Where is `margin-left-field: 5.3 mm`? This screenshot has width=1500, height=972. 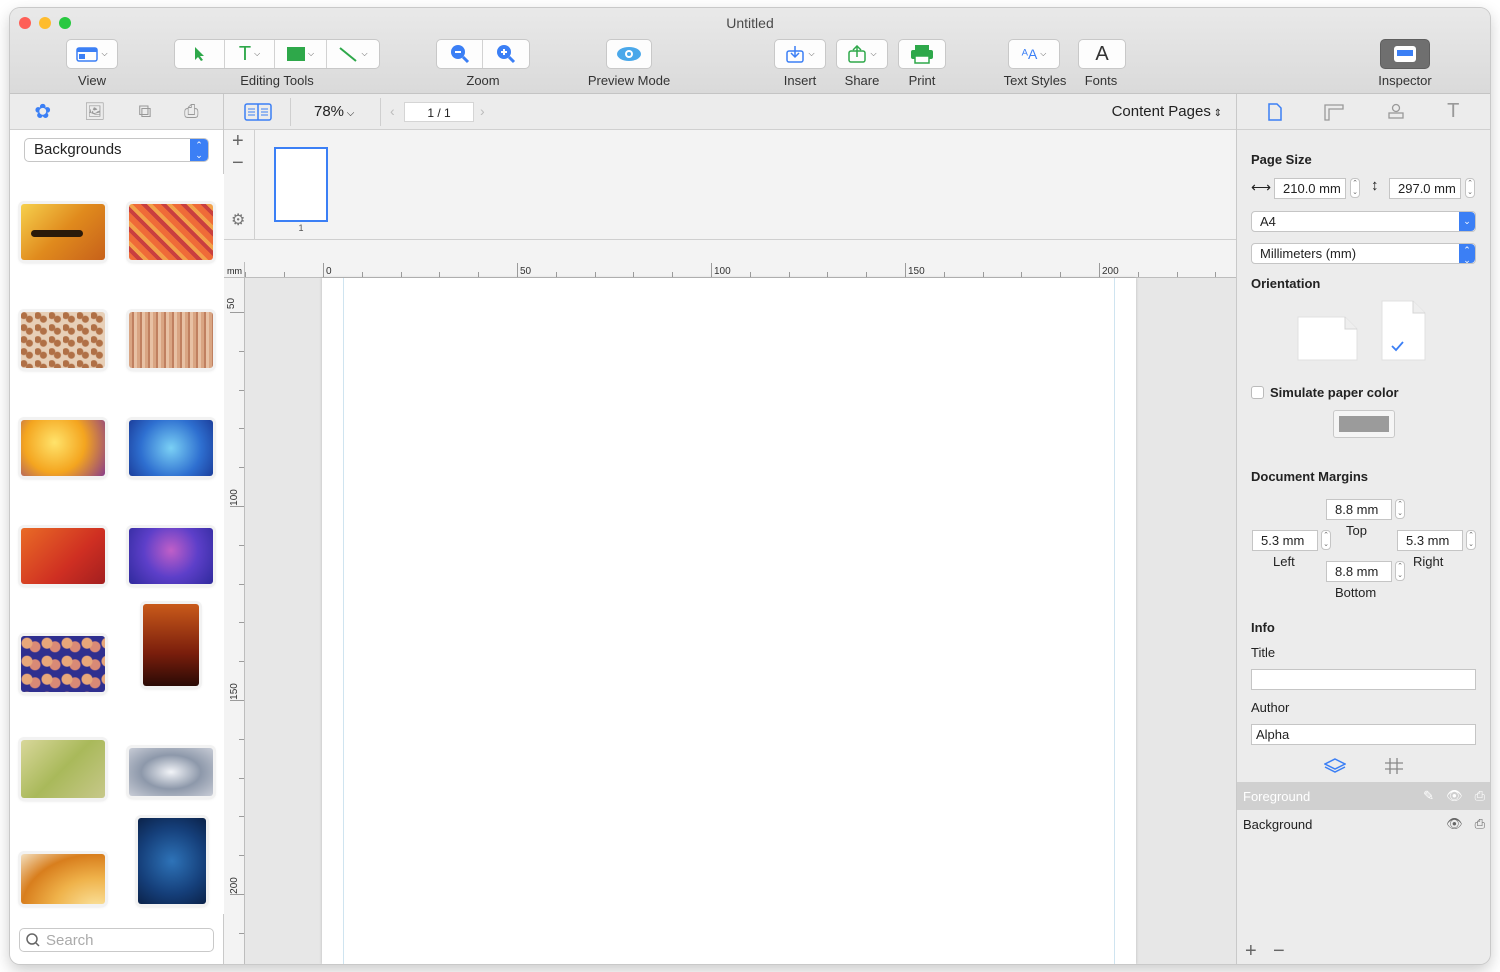 margin-left-field: 5.3 mm is located at coordinates (1285, 540).